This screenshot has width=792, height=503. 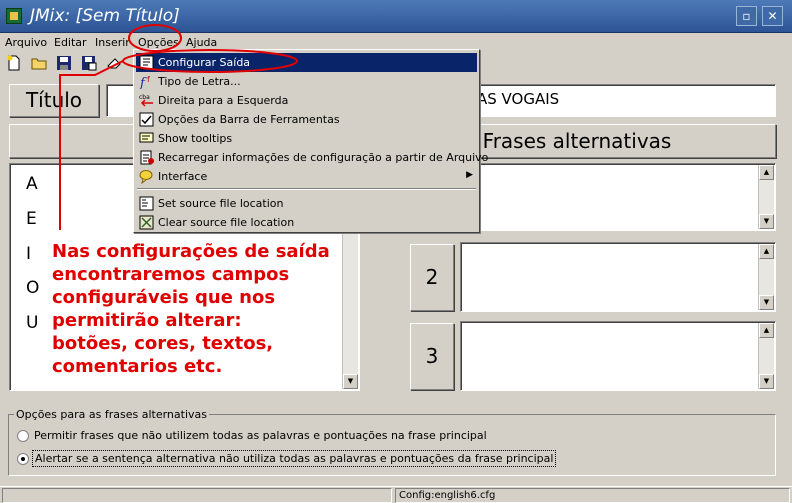 What do you see at coordinates (210, 61) in the screenshot?
I see `annotation-circle-item` at bounding box center [210, 61].